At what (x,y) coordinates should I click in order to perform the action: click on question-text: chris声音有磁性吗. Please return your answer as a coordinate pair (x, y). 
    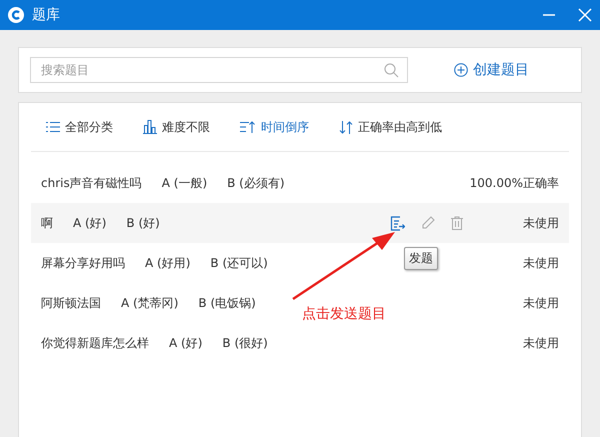
    Looking at the image, I should click on (91, 183).